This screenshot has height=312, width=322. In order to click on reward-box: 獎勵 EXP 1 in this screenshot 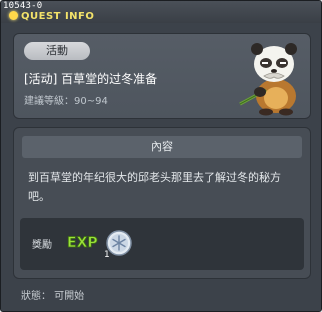, I will do `click(162, 244)`.